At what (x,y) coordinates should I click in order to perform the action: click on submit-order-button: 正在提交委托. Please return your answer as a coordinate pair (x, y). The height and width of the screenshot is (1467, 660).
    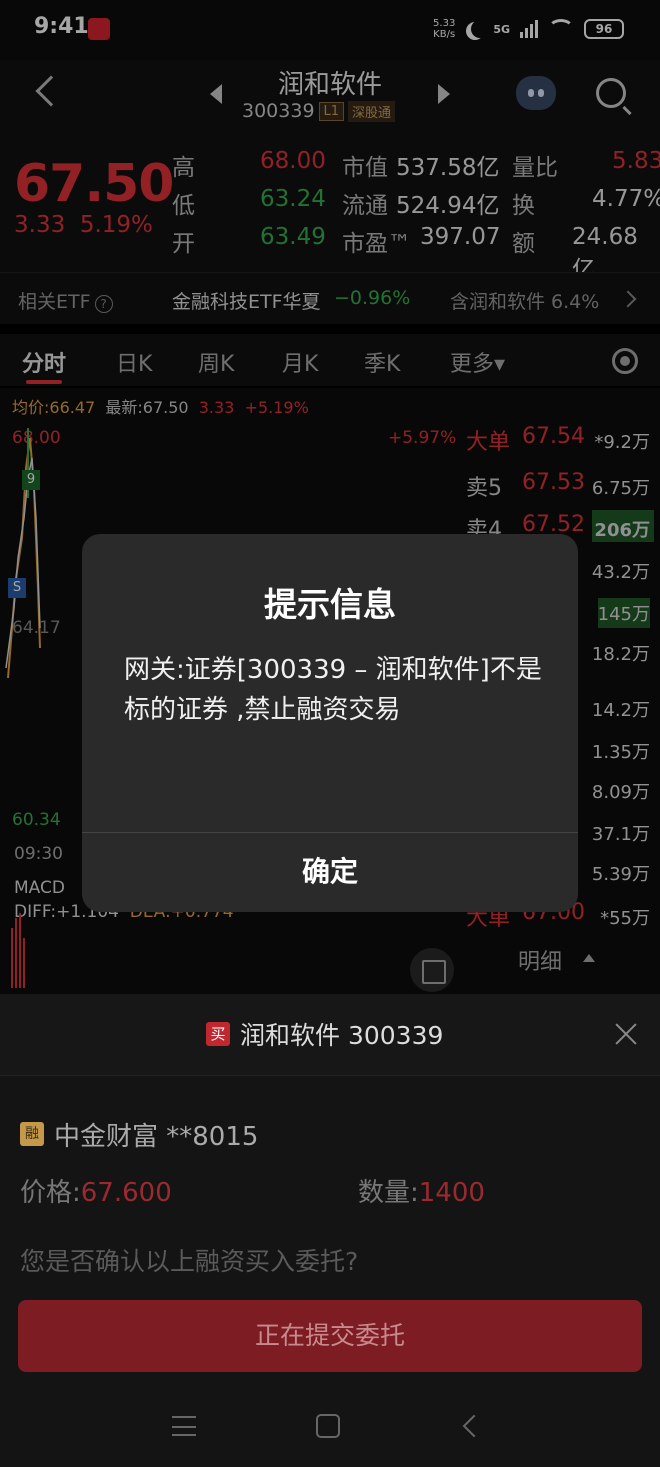
    Looking at the image, I should click on (330, 1336).